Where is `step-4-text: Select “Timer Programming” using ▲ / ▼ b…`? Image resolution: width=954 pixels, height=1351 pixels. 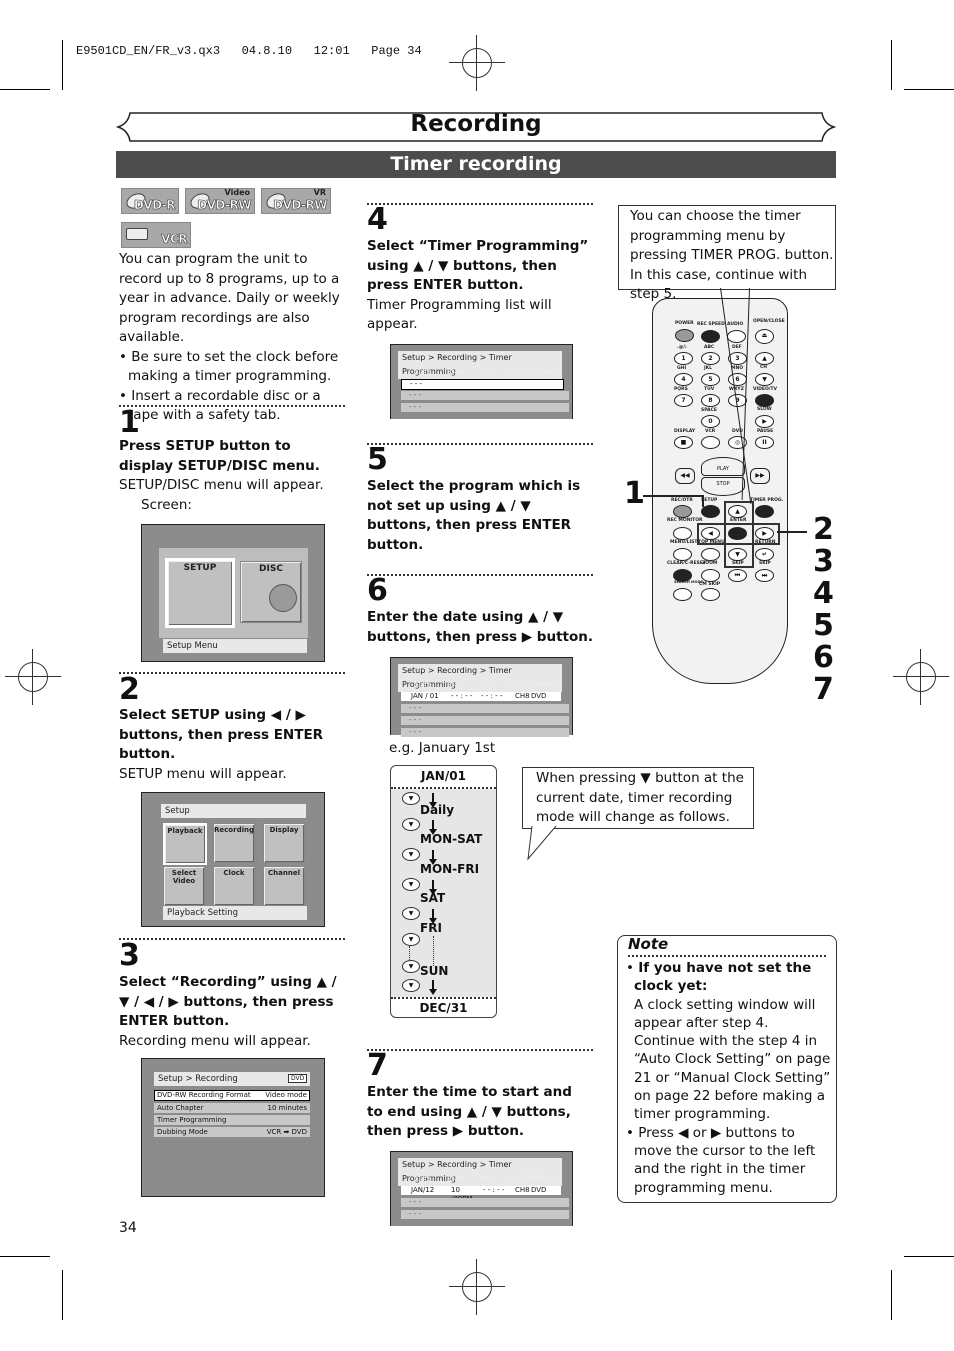
step-4-text: Select “Timer Programming” using ▲ / ▼ b… is located at coordinates (481, 286).